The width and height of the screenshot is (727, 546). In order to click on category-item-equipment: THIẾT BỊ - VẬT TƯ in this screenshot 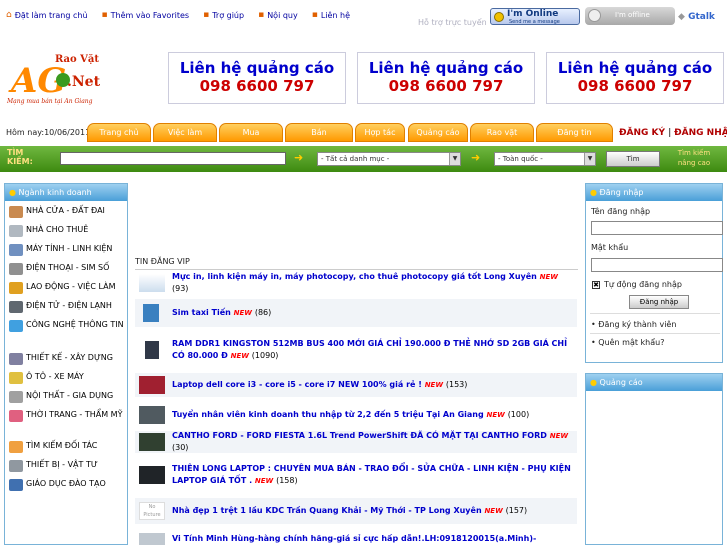, I will do `click(66, 469)`.